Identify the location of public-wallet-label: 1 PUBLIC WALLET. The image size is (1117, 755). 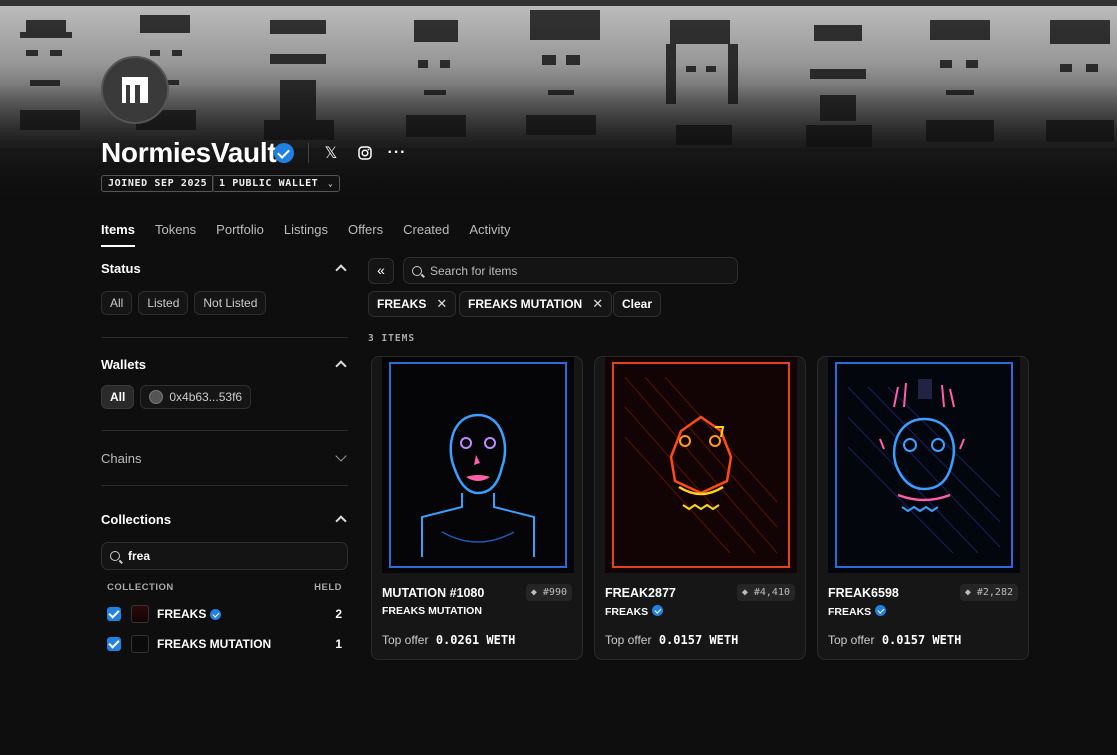
(269, 183).